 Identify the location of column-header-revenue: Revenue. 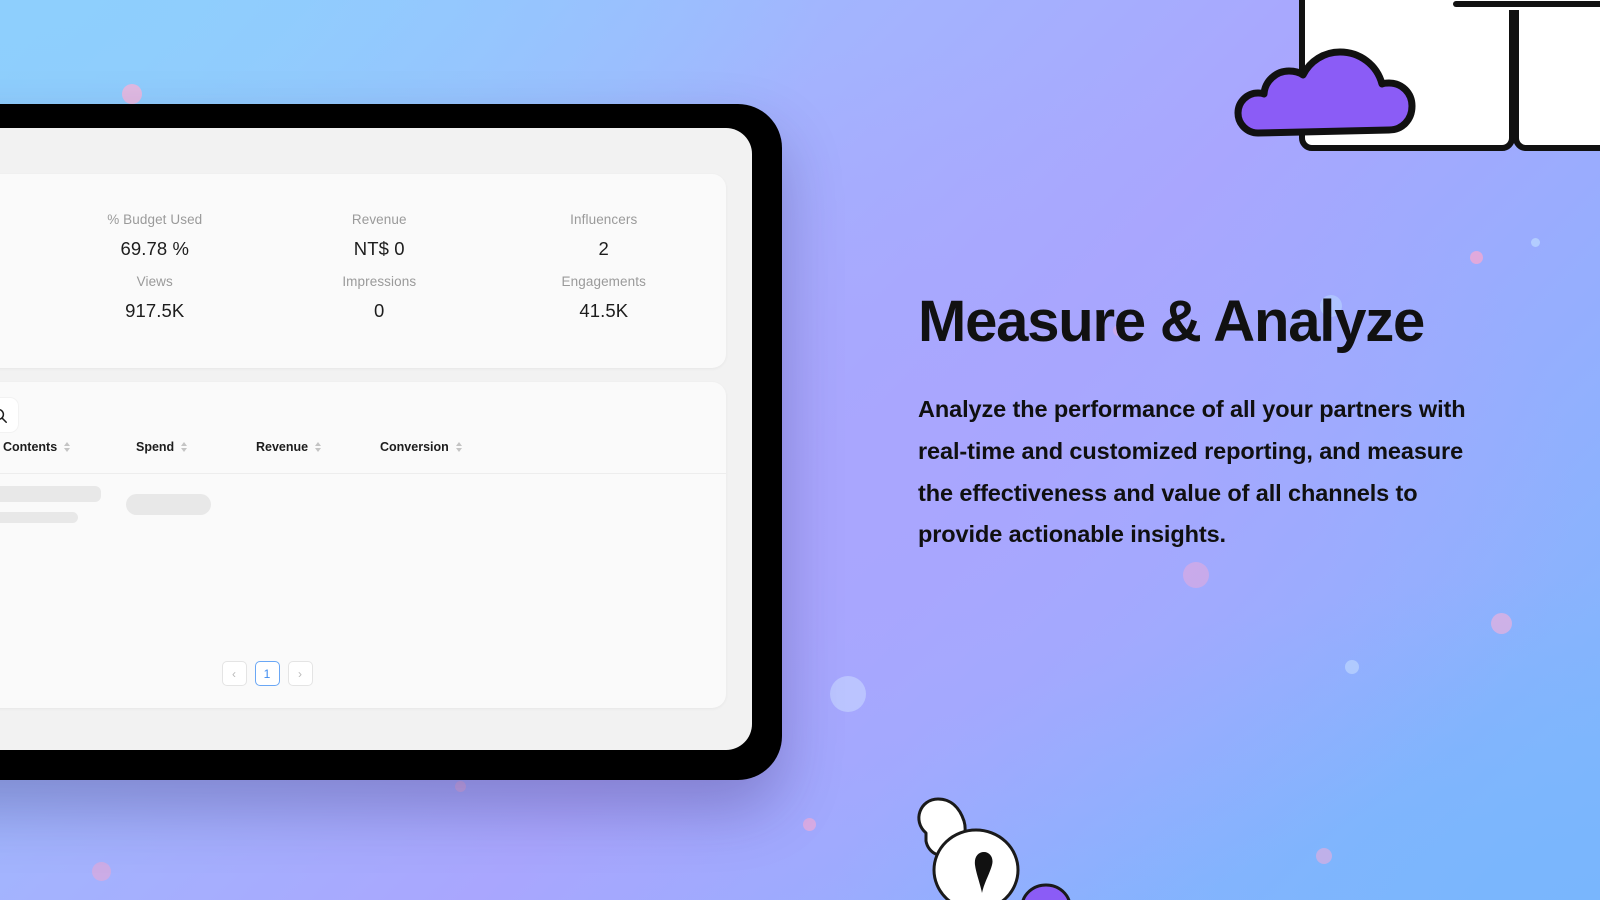
(289, 447).